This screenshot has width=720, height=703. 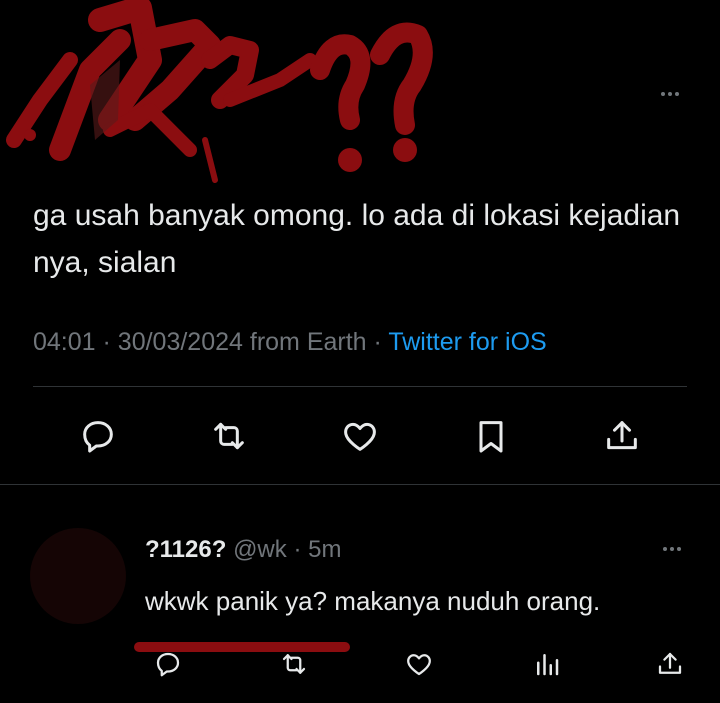 What do you see at coordinates (467, 342) in the screenshot?
I see `tweet-source-link: Twitter for iOS` at bounding box center [467, 342].